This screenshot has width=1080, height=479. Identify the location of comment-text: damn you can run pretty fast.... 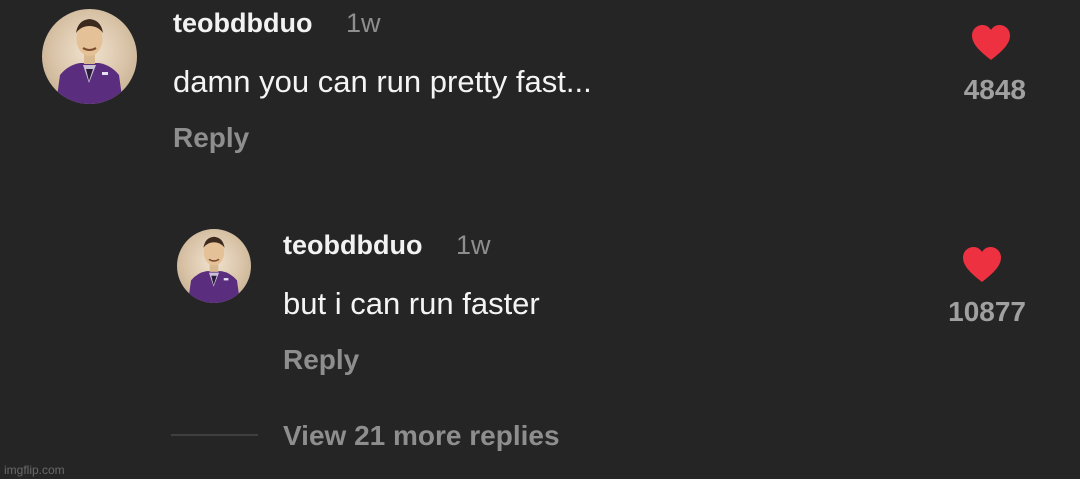
(382, 81).